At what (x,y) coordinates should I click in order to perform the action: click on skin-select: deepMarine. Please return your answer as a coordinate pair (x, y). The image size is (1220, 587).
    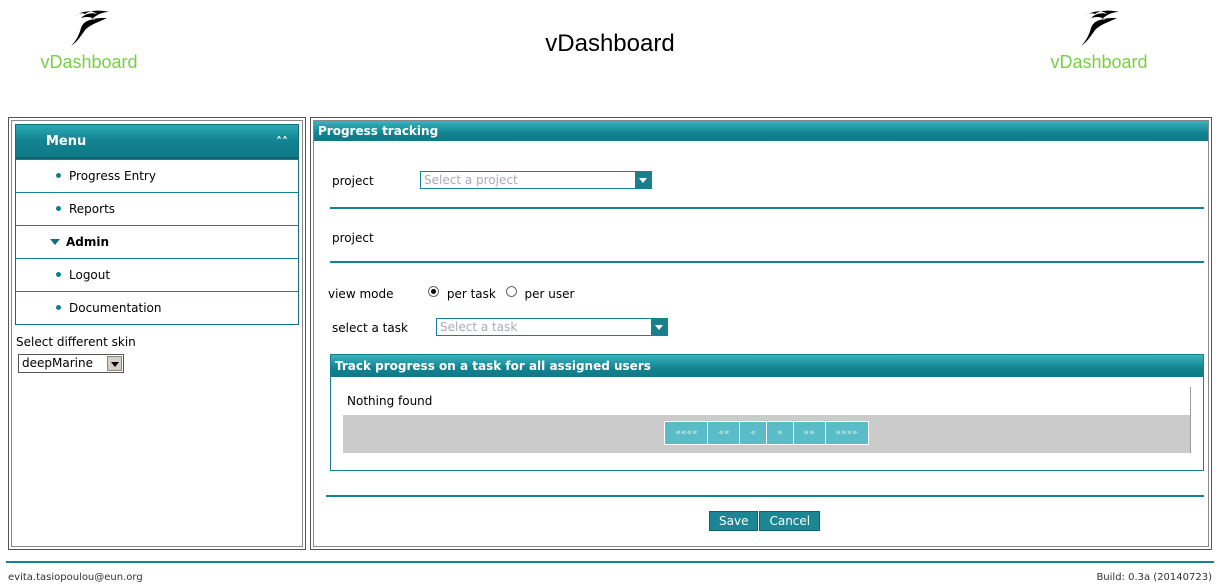
    Looking at the image, I should click on (71, 363).